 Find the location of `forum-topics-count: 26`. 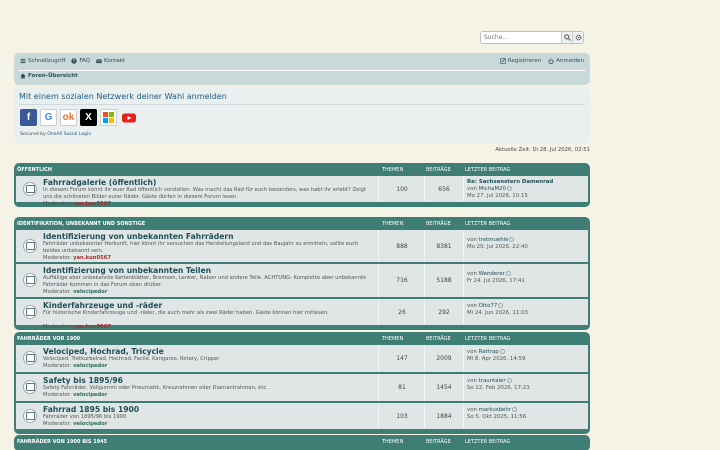

forum-topics-count: 26 is located at coordinates (402, 312).